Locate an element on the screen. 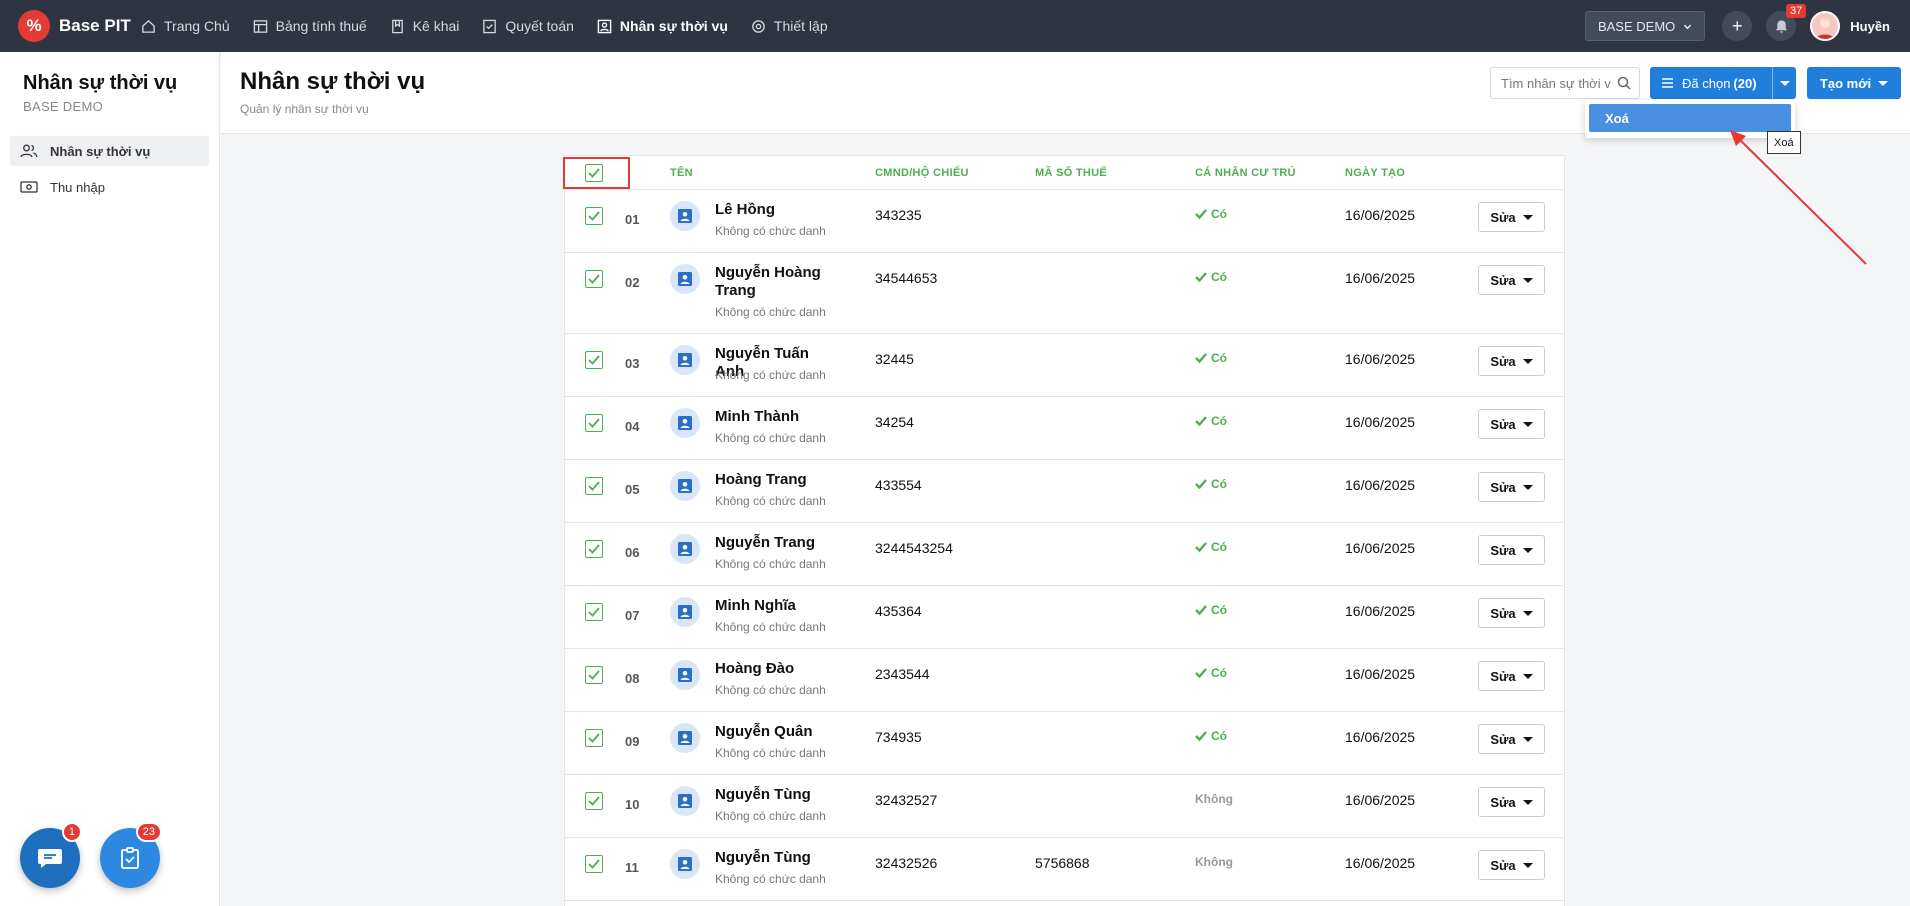  sidebar-item-seasonal-staff: Nhân sự thời vụ is located at coordinates (109, 151).